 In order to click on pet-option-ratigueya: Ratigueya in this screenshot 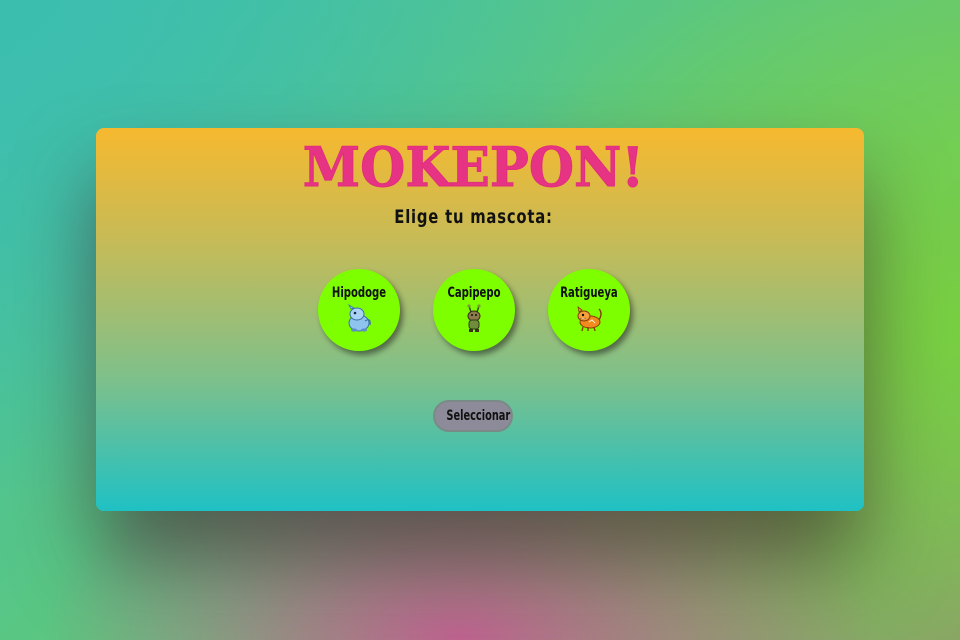, I will do `click(589, 310)`.